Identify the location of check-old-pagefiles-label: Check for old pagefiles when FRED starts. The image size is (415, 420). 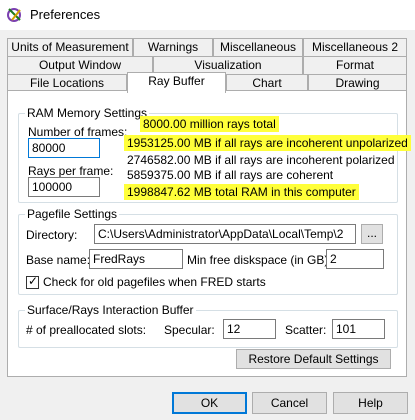
(154, 282).